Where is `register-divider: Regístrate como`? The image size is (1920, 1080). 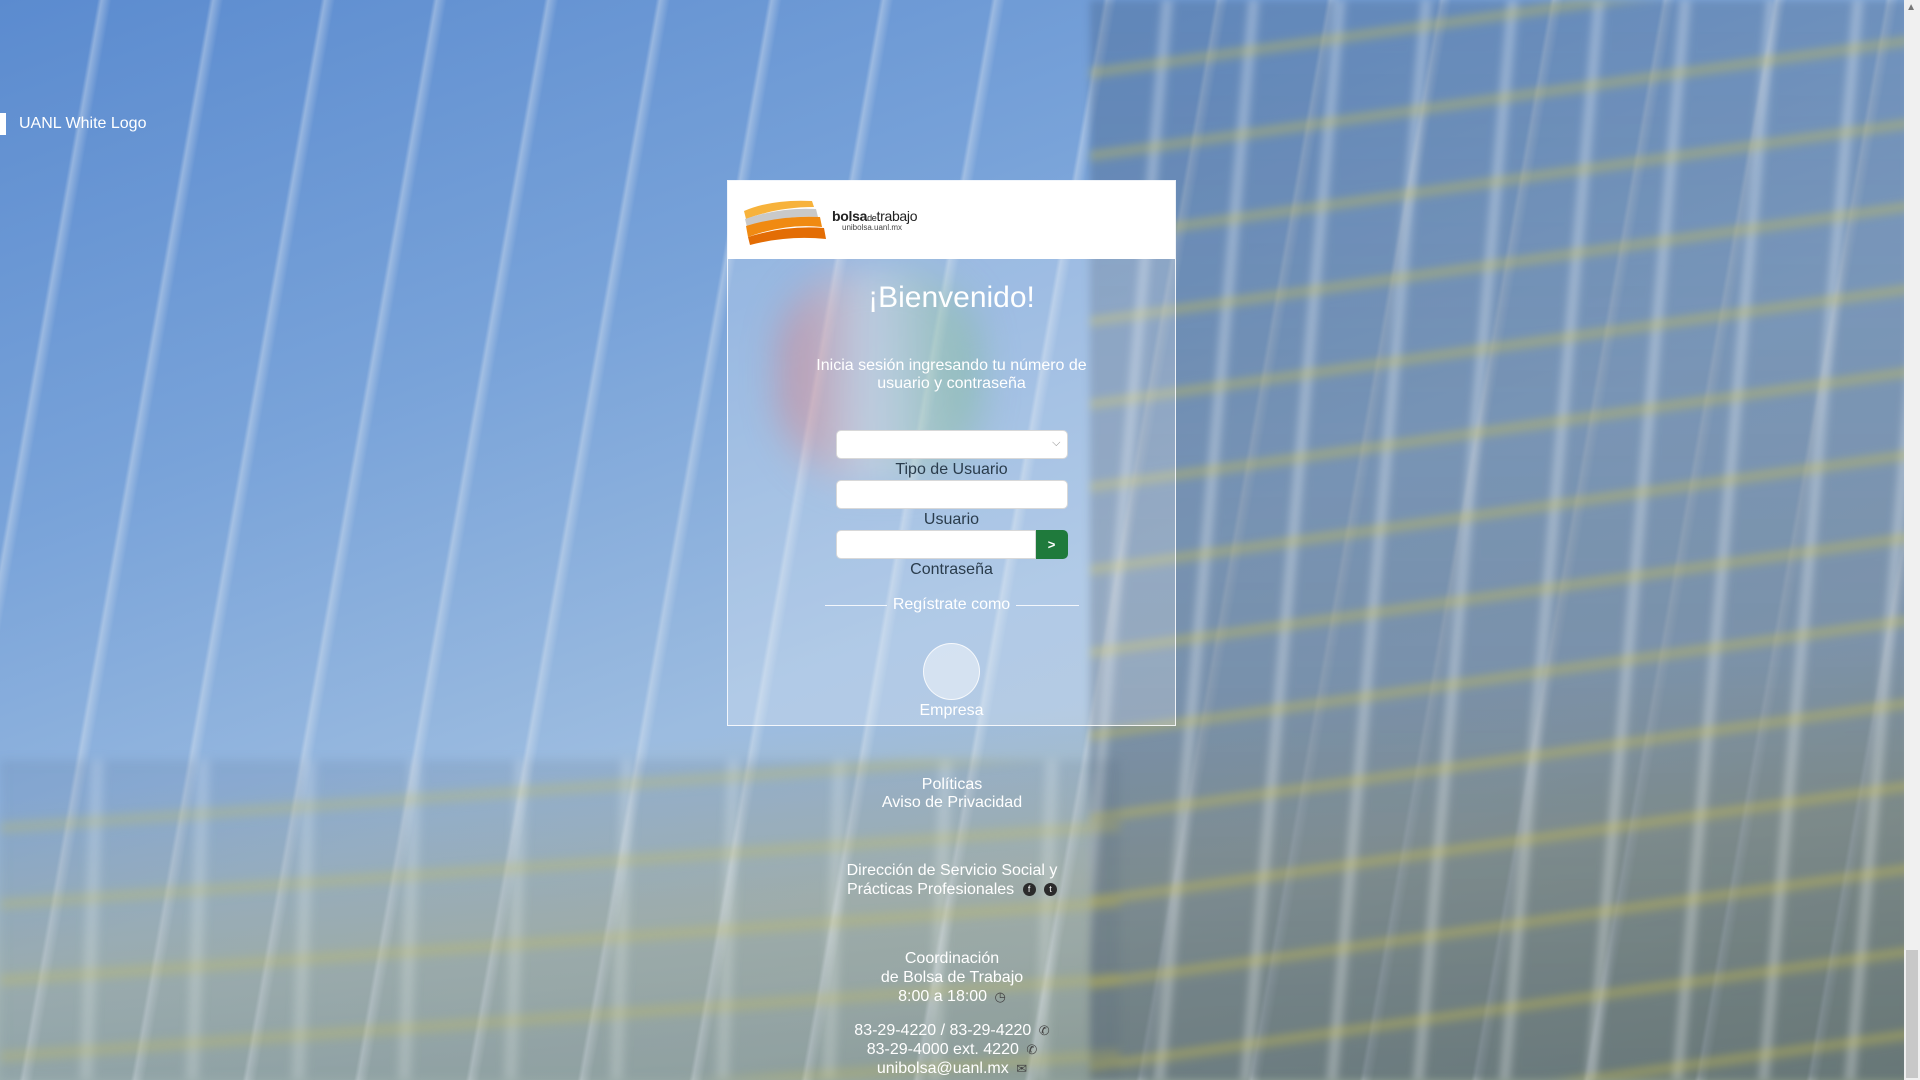 register-divider: Regístrate como is located at coordinates (951, 605).